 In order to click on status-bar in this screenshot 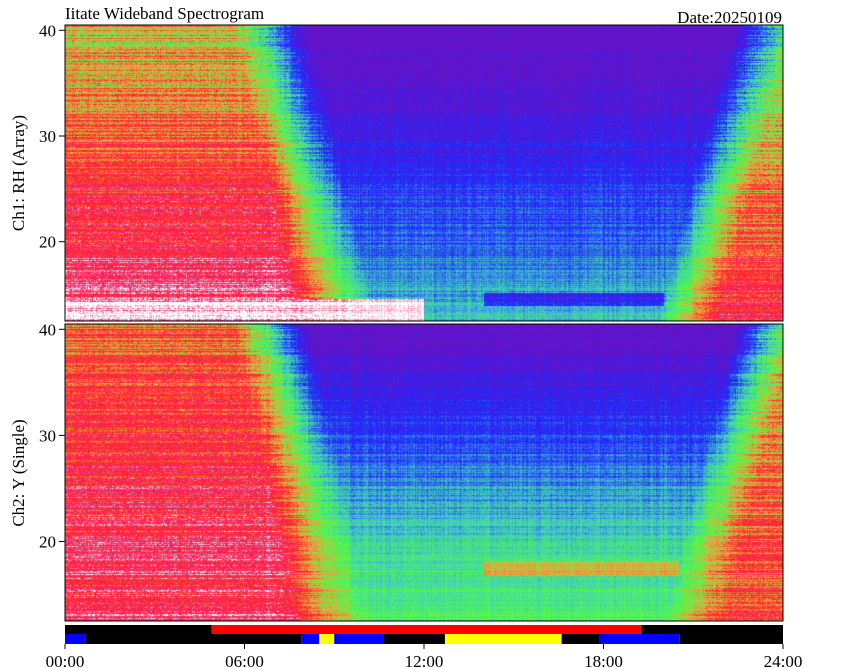, I will do `click(424, 634)`.